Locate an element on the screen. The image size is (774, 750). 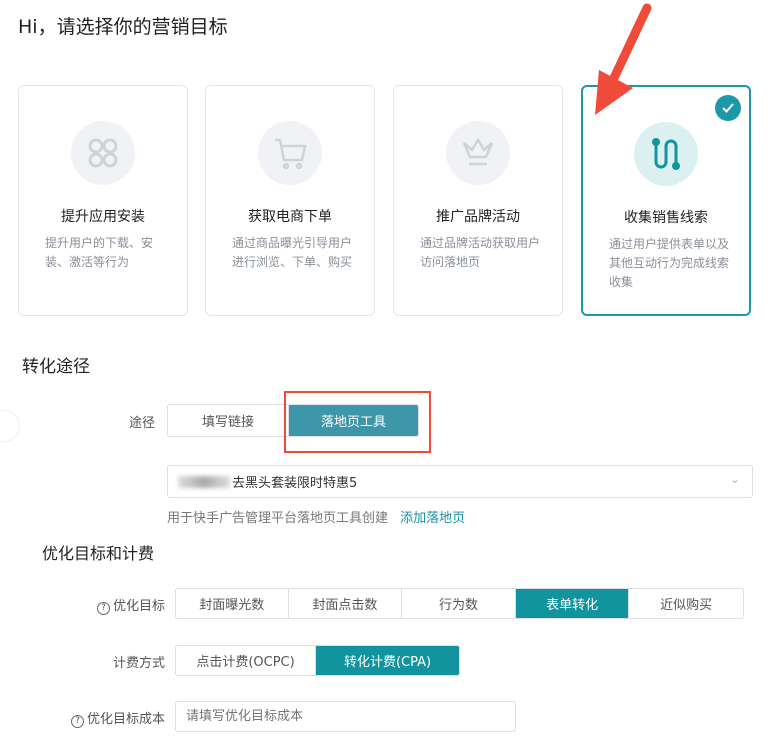
annotation-arrow-icon is located at coordinates (623, 59).